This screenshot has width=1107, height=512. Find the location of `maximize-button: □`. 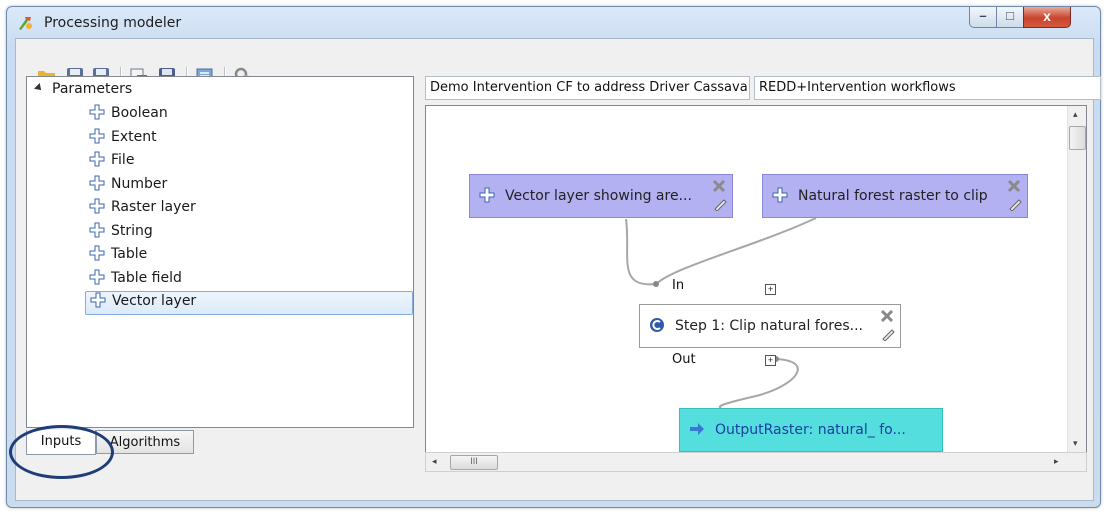

maximize-button: □ is located at coordinates (1010, 17).